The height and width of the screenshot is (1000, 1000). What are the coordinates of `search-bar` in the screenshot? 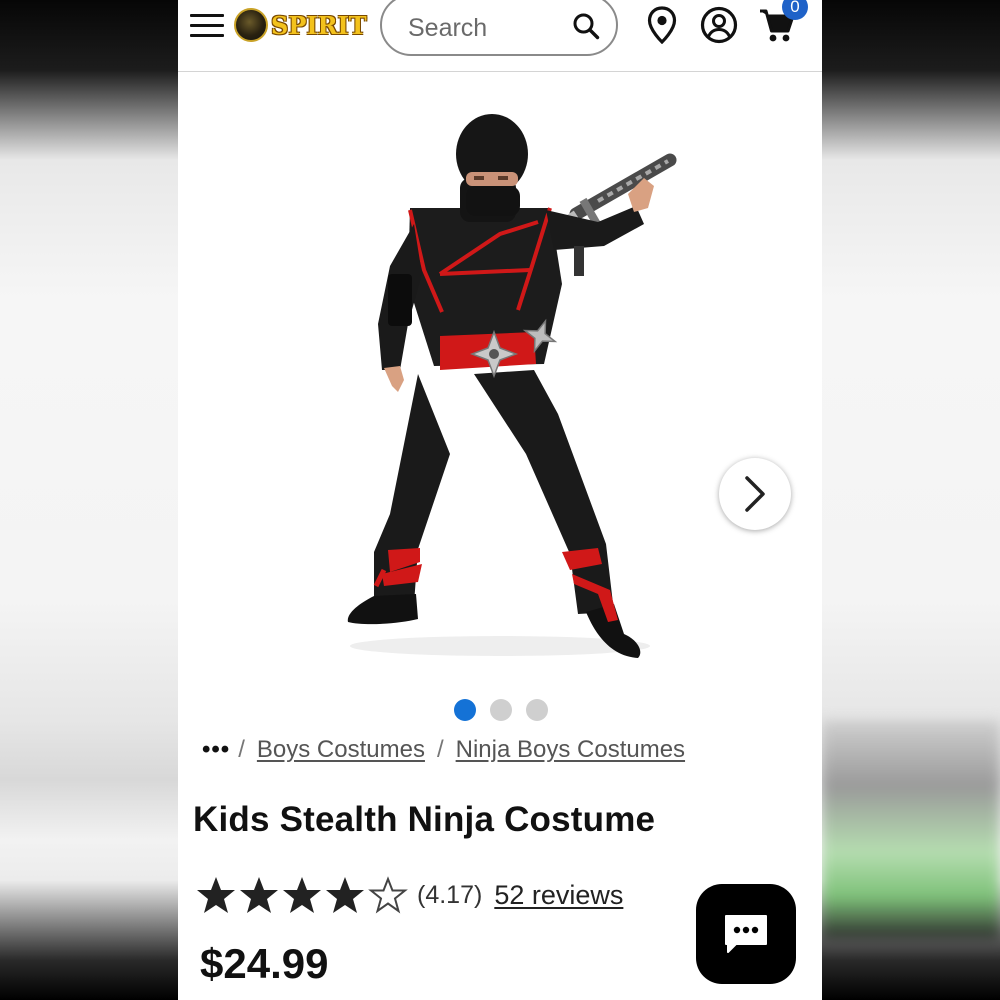 It's located at (499, 28).